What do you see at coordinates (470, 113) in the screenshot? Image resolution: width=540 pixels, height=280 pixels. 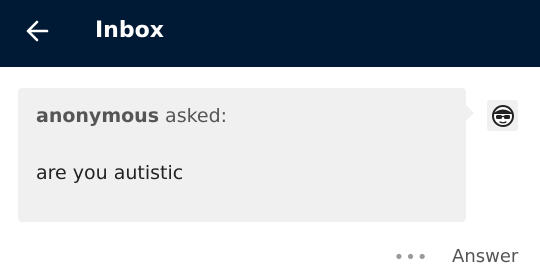 I see `card-pointer` at bounding box center [470, 113].